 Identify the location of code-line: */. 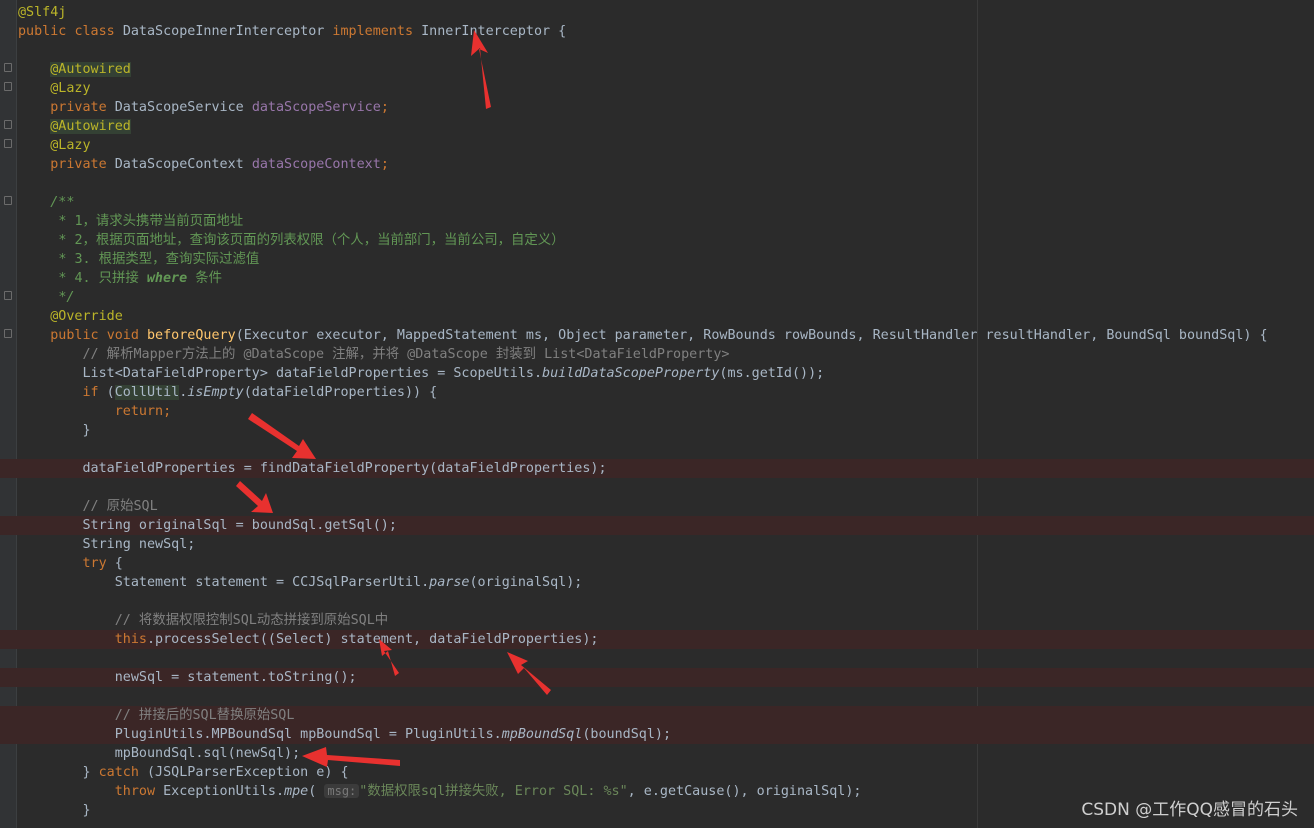
(66, 297).